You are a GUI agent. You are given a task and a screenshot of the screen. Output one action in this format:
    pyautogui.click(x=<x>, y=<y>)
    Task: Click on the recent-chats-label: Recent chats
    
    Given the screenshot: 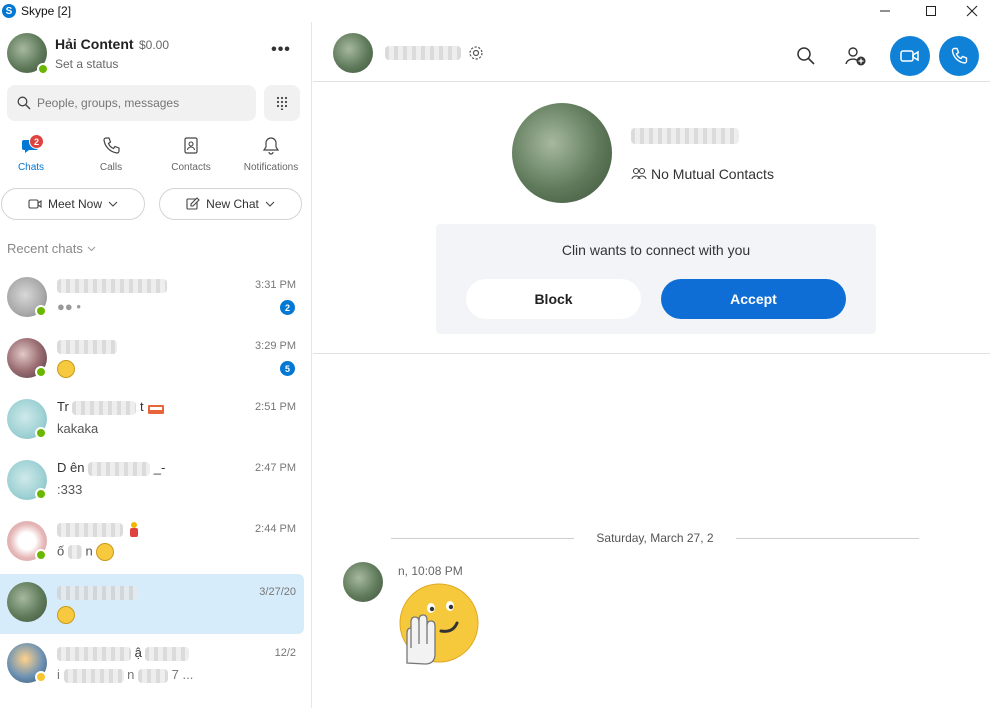 What is the action you would take?
    pyautogui.click(x=45, y=248)
    